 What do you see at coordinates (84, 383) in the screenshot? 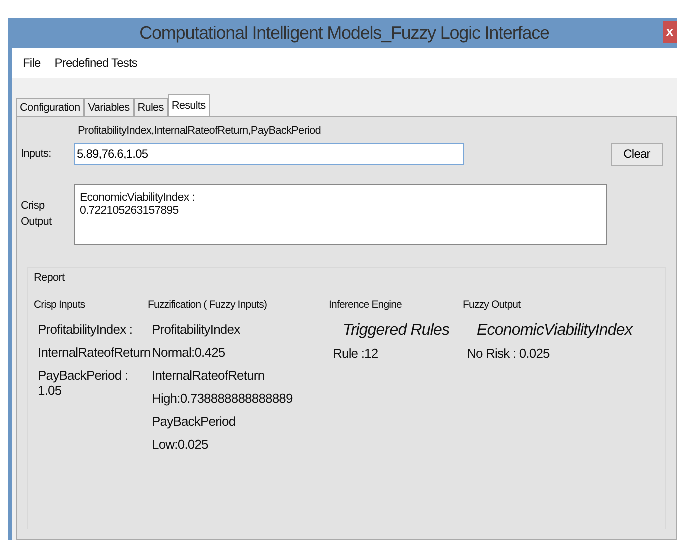
I see `report-value: PayBackPeriod : 1.05` at bounding box center [84, 383].